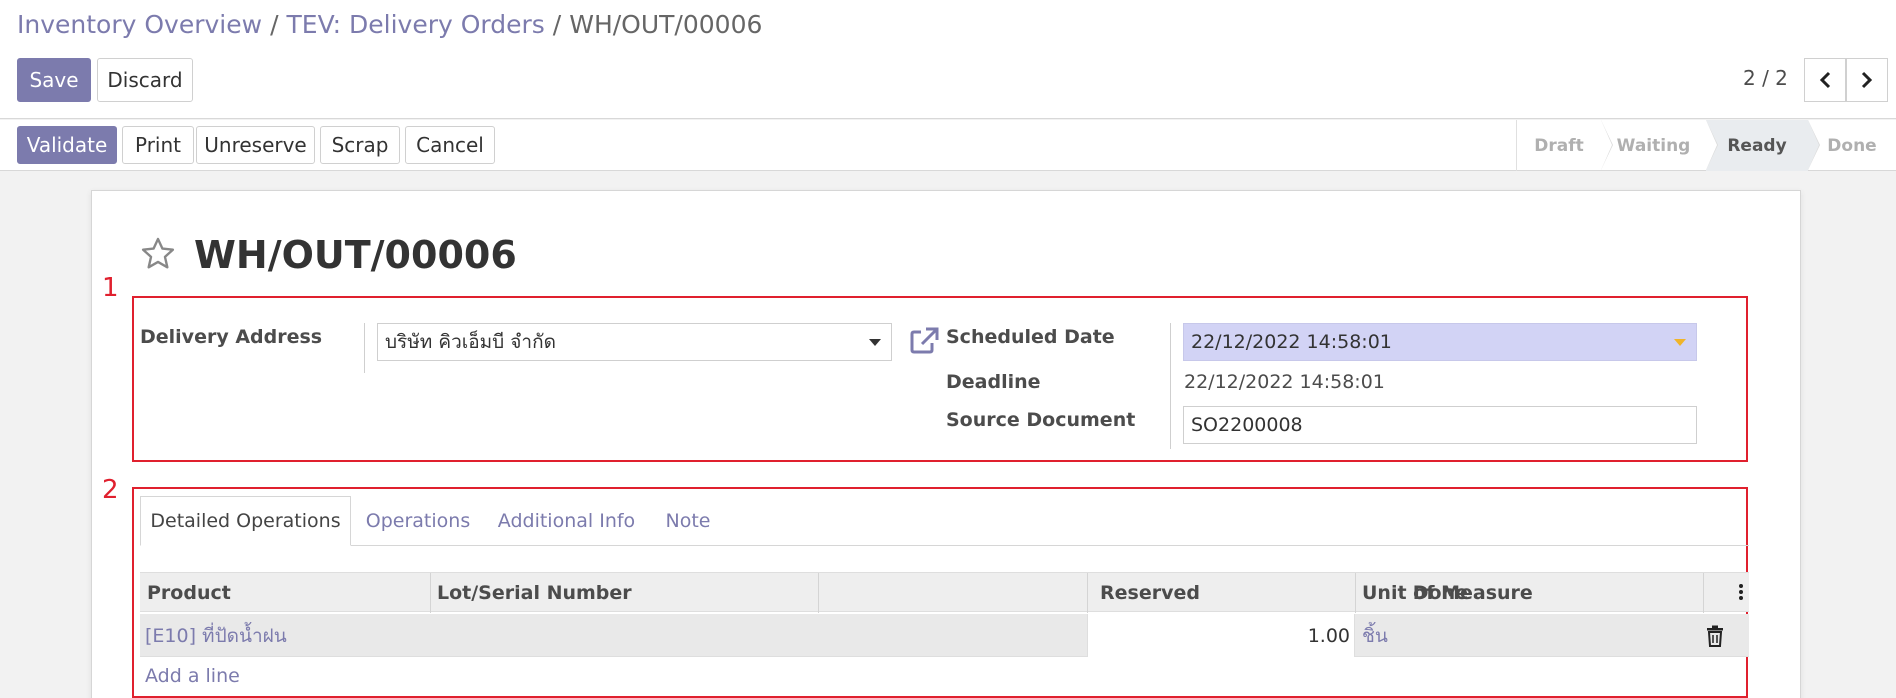 This screenshot has height=698, width=1896. Describe the element at coordinates (993, 382) in the screenshot. I see `deadline-label: Deadline` at that location.